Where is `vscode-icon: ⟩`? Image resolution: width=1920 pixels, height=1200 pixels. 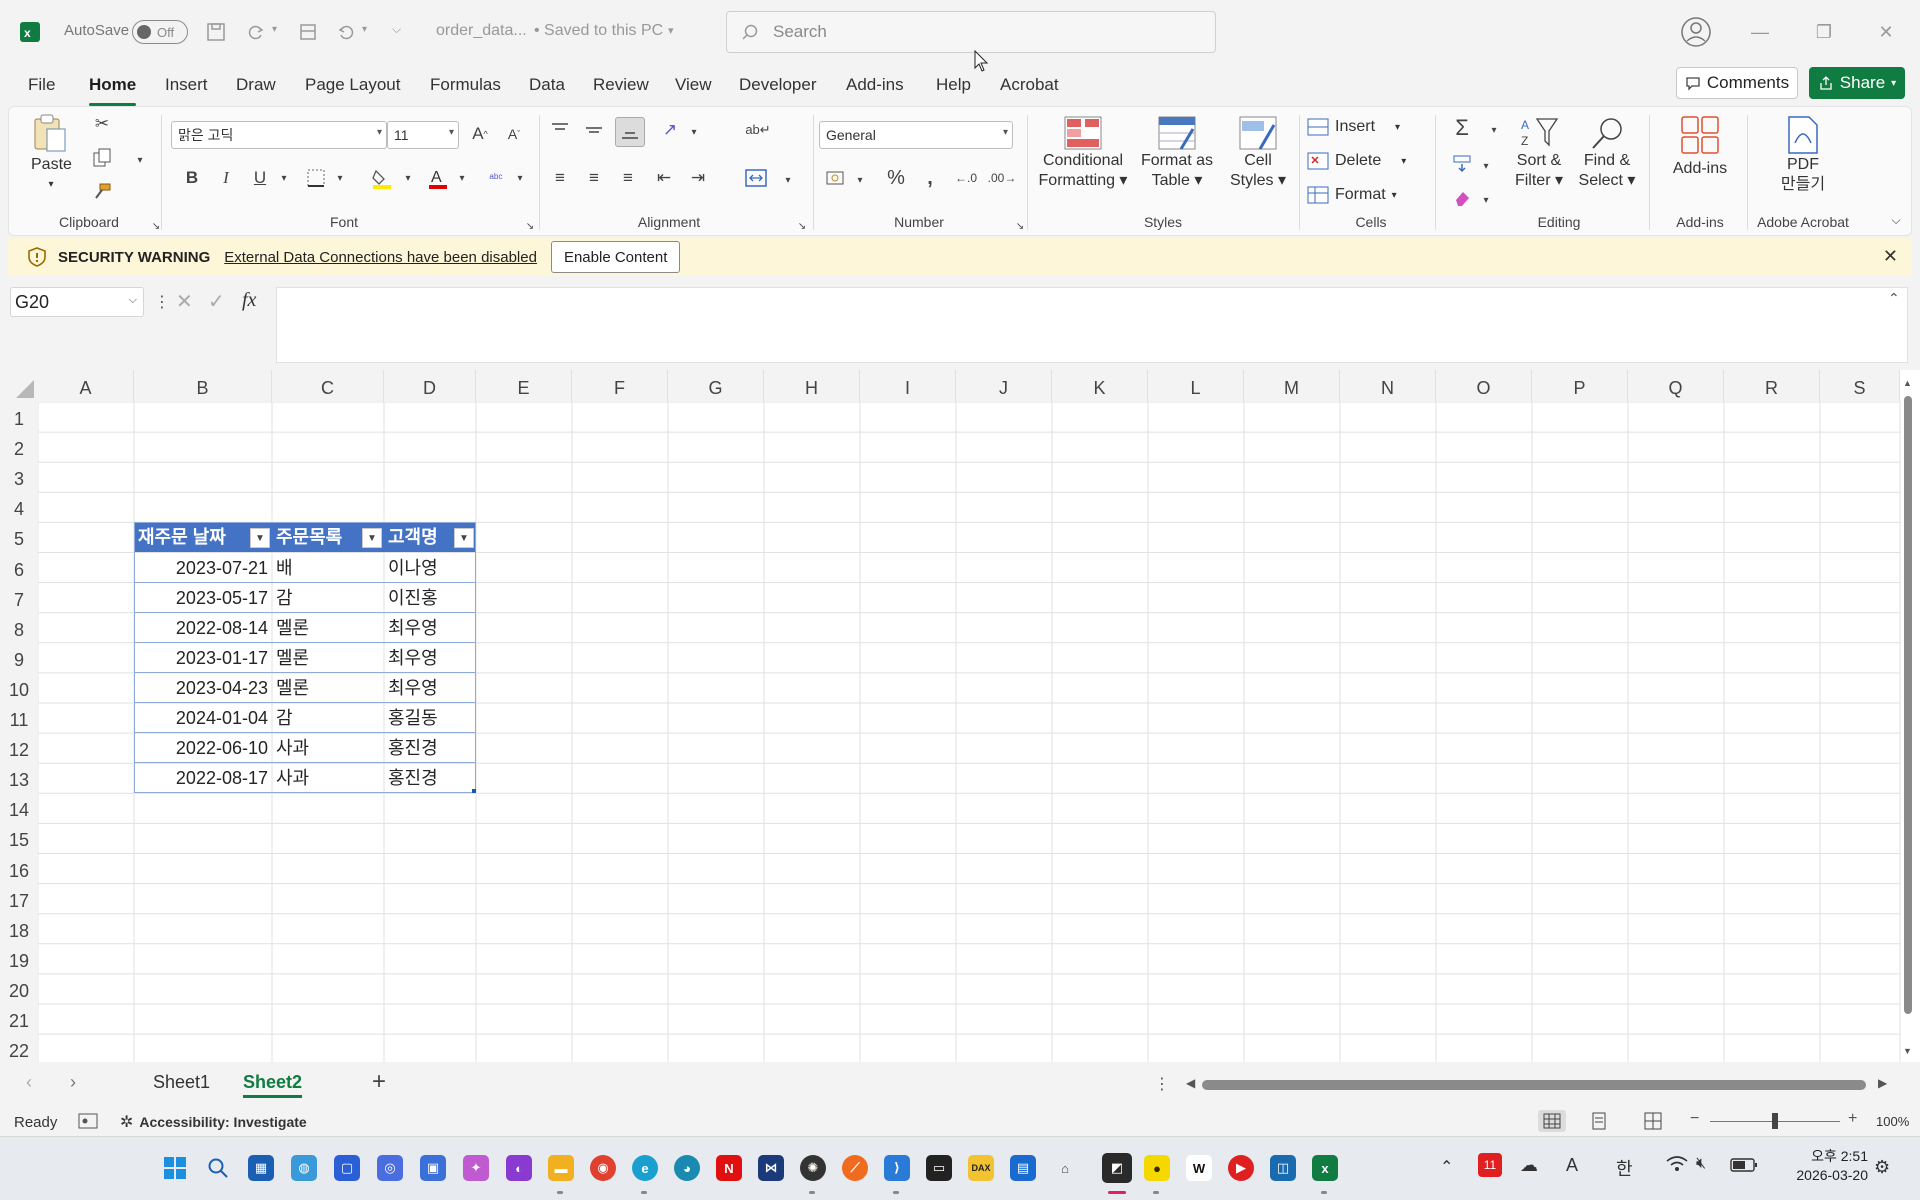 vscode-icon: ⟩ is located at coordinates (897, 1168).